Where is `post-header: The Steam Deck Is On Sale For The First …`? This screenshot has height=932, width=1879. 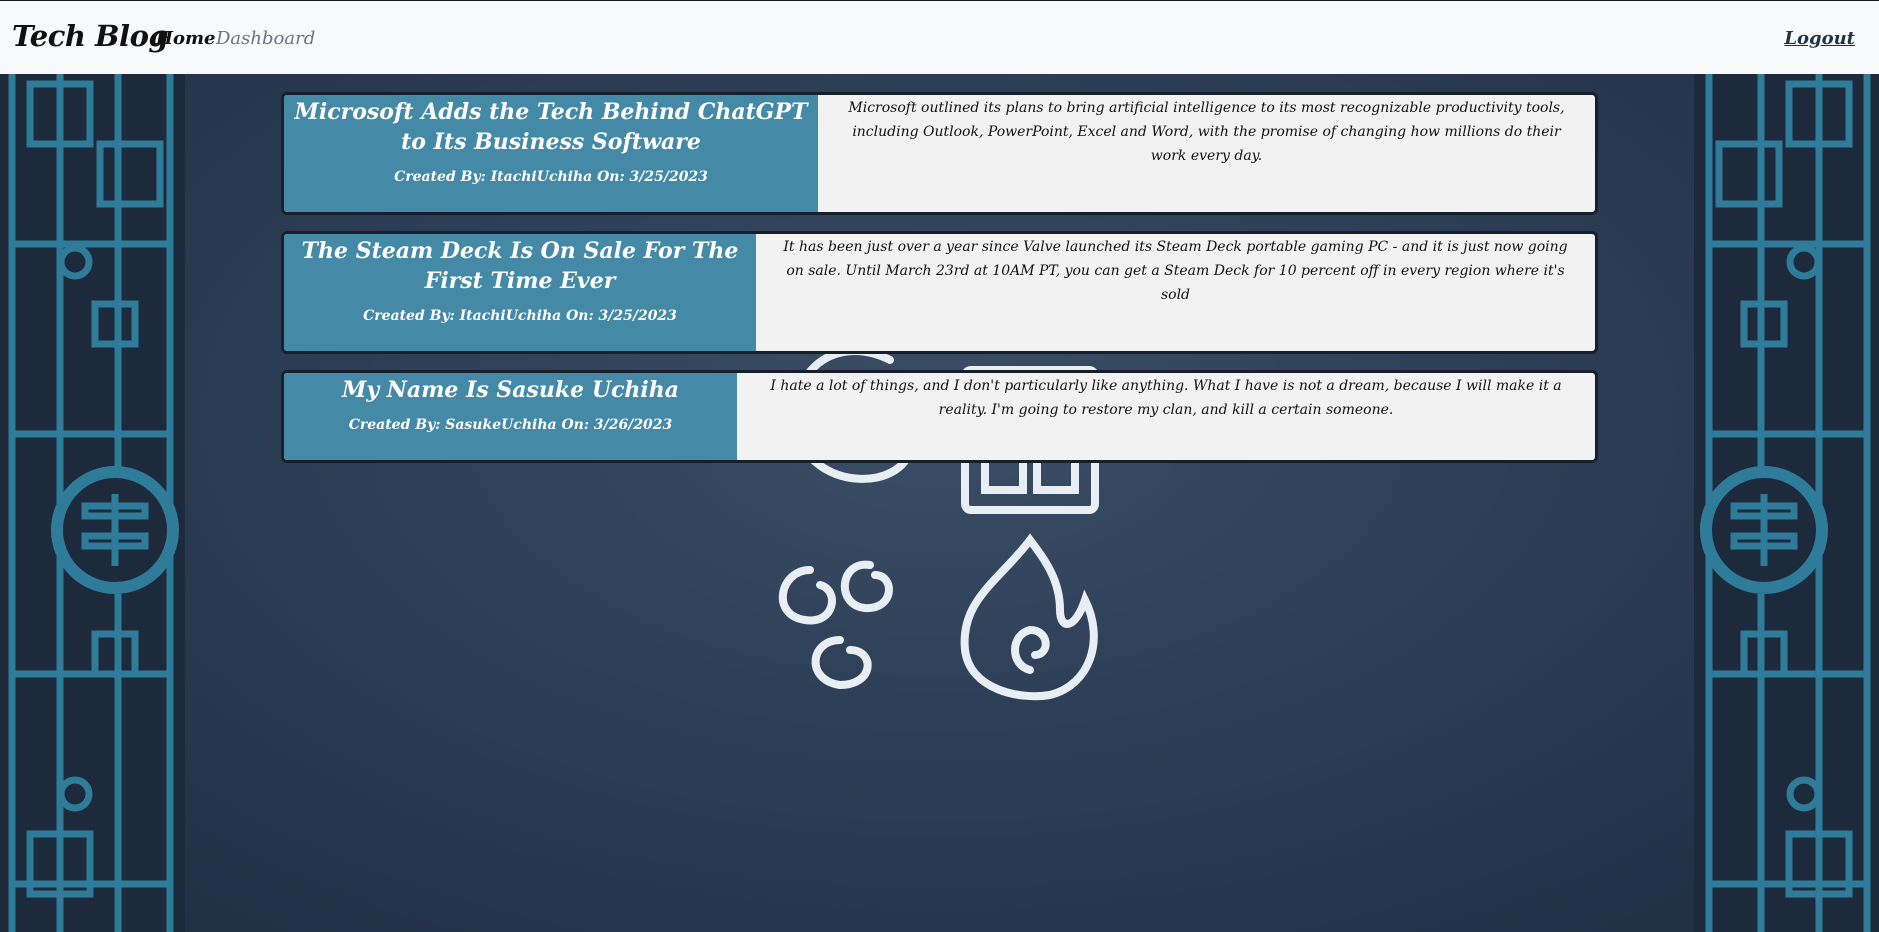 post-header: The Steam Deck Is On Sale For The First … is located at coordinates (520, 292).